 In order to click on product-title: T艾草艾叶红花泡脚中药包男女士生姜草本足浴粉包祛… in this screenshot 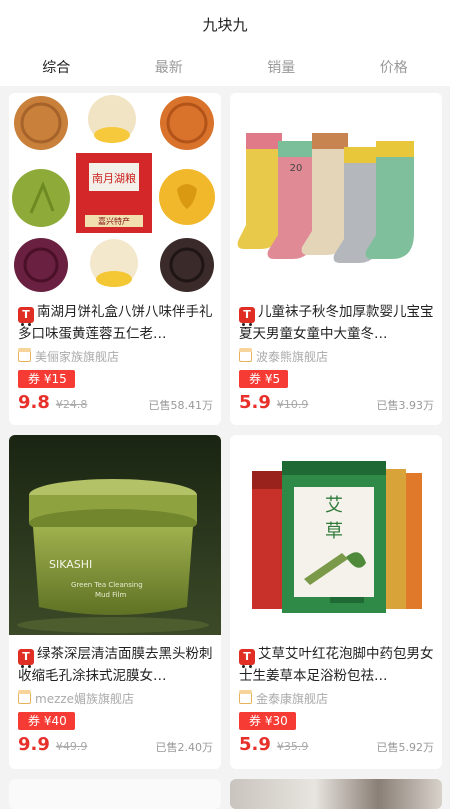, I will do `click(336, 661)`.